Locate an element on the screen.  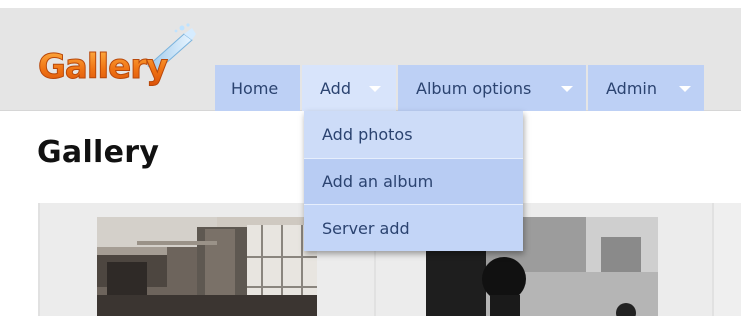
pen-sparkle-icon: Gallery is located at coordinates (117, 55).